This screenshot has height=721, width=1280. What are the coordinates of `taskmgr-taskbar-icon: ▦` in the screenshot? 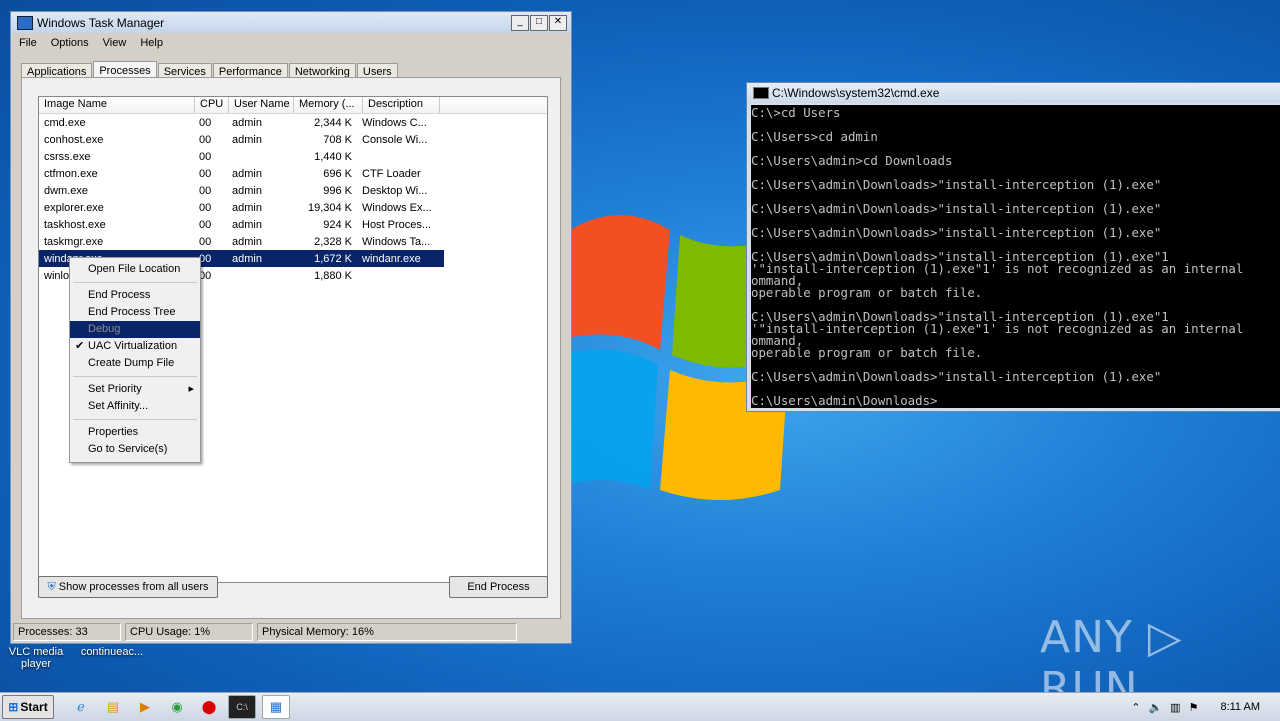 It's located at (276, 707).